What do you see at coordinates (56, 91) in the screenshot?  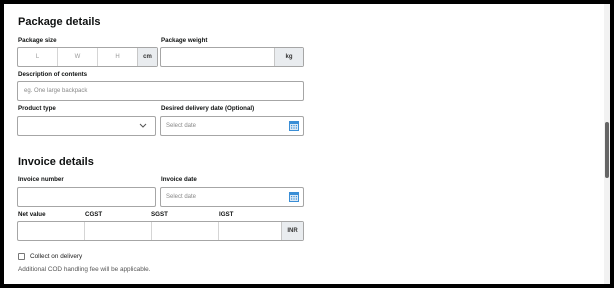 I see `description-placeholder: eg. One large backpack` at bounding box center [56, 91].